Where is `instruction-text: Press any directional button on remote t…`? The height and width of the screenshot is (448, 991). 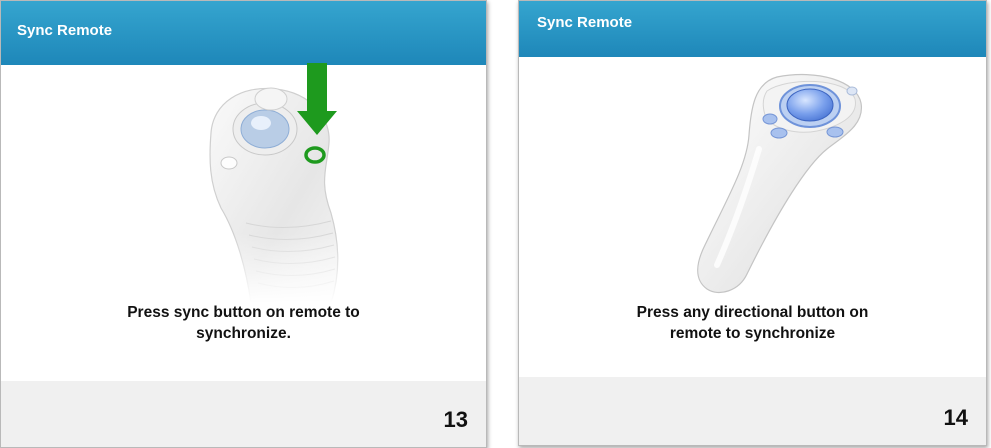 instruction-text: Press any directional button on remote t… is located at coordinates (752, 323).